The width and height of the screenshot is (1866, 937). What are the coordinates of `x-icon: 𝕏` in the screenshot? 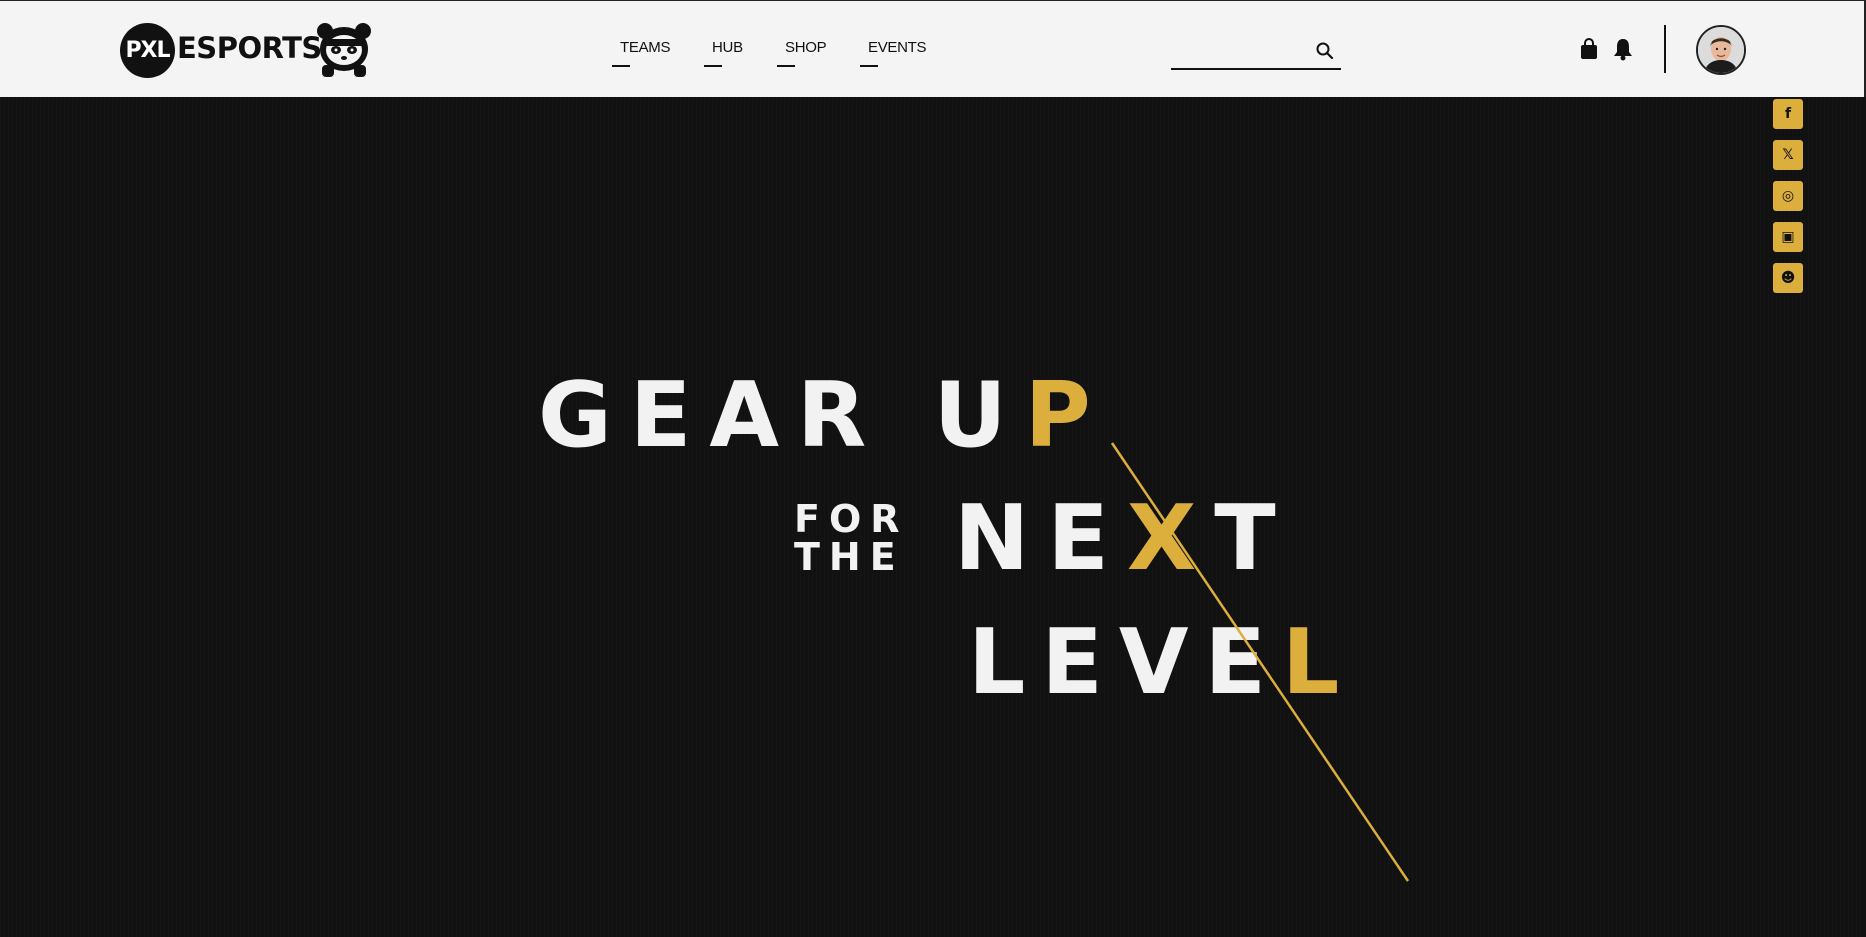 It's located at (1788, 155).